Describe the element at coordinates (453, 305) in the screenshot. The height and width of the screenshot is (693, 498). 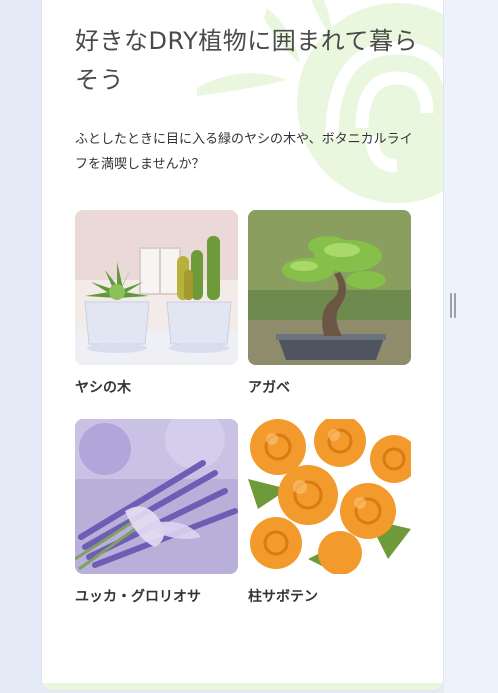
I see `resize-handle` at that location.